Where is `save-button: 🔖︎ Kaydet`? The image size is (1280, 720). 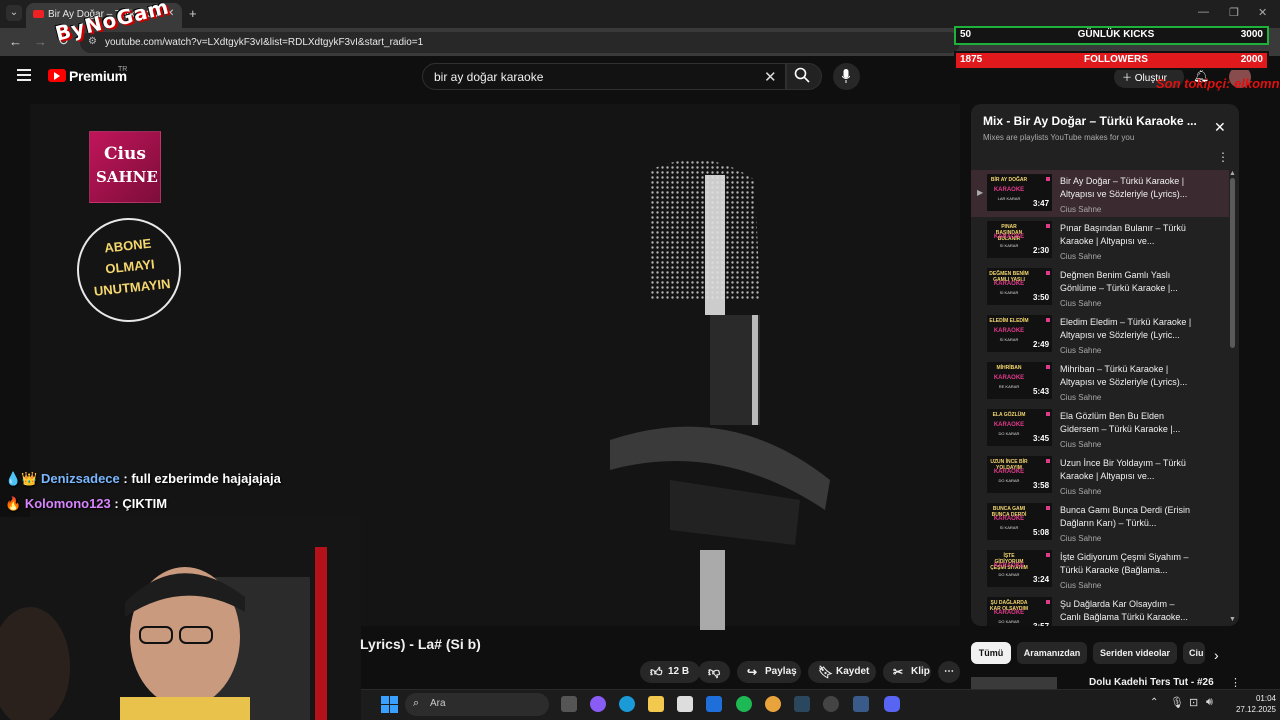
save-button: 🔖︎ Kaydet is located at coordinates (842, 672).